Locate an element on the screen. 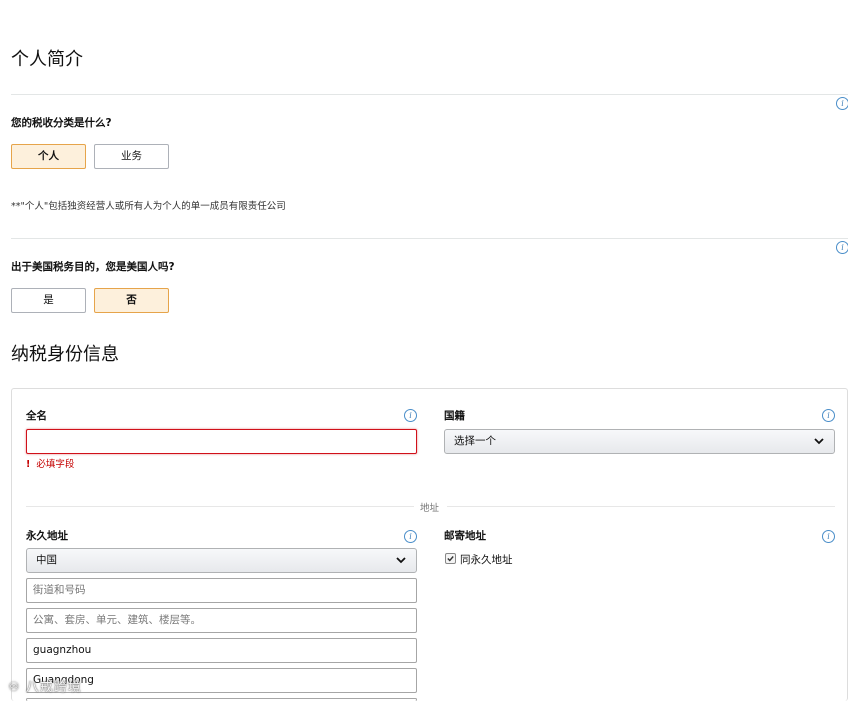  profile-title: 个人简介 is located at coordinates (47, 59).